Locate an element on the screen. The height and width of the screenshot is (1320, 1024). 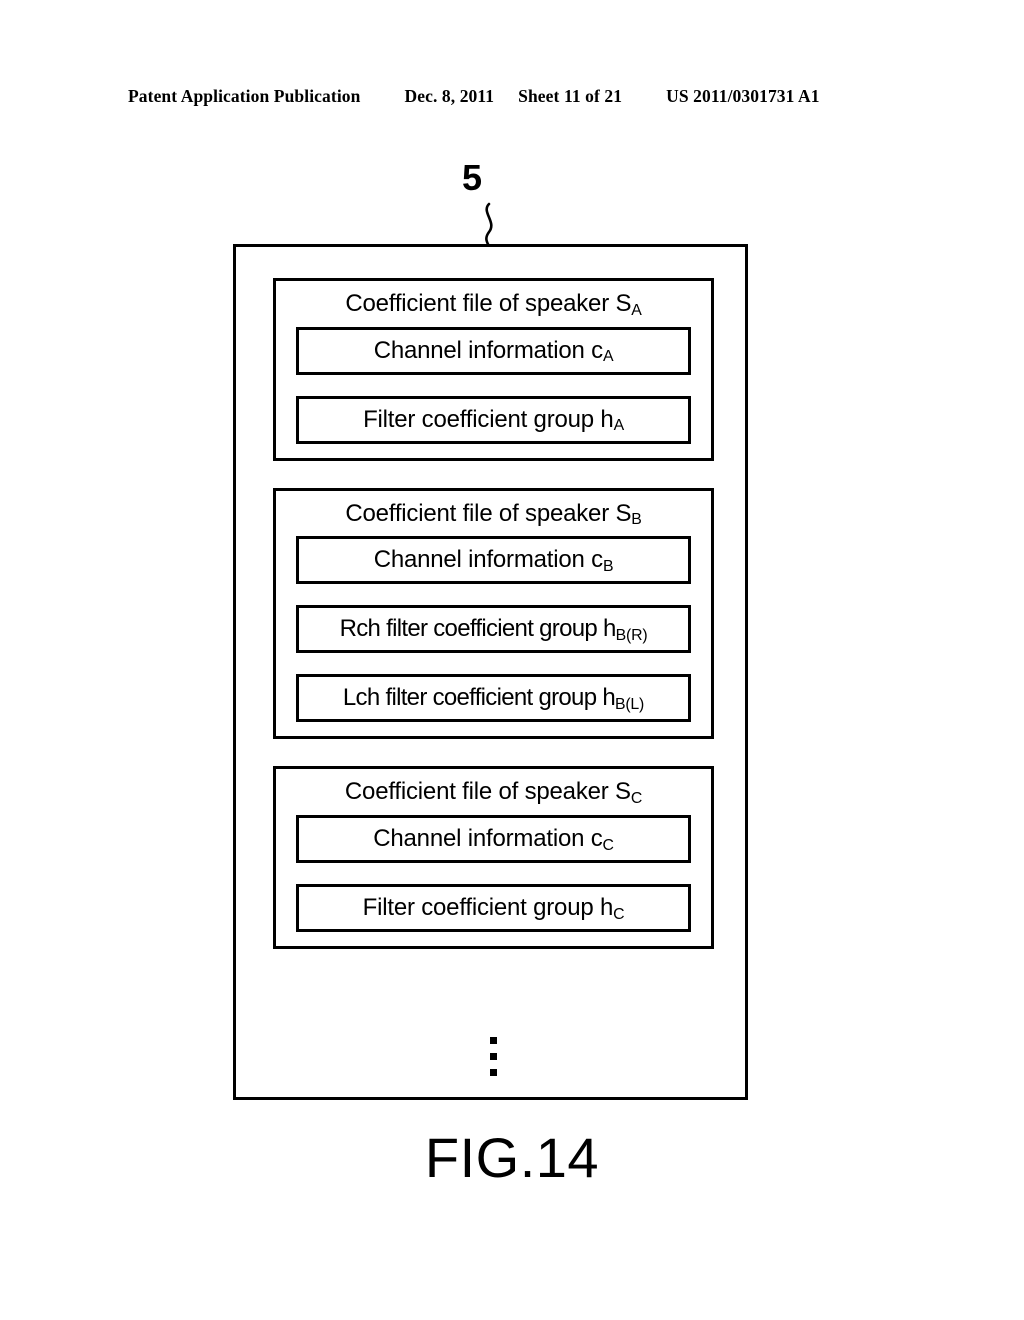
field-label-filter-coefficient-group-a: Filter coefficient group hA is located at coordinates (494, 420).